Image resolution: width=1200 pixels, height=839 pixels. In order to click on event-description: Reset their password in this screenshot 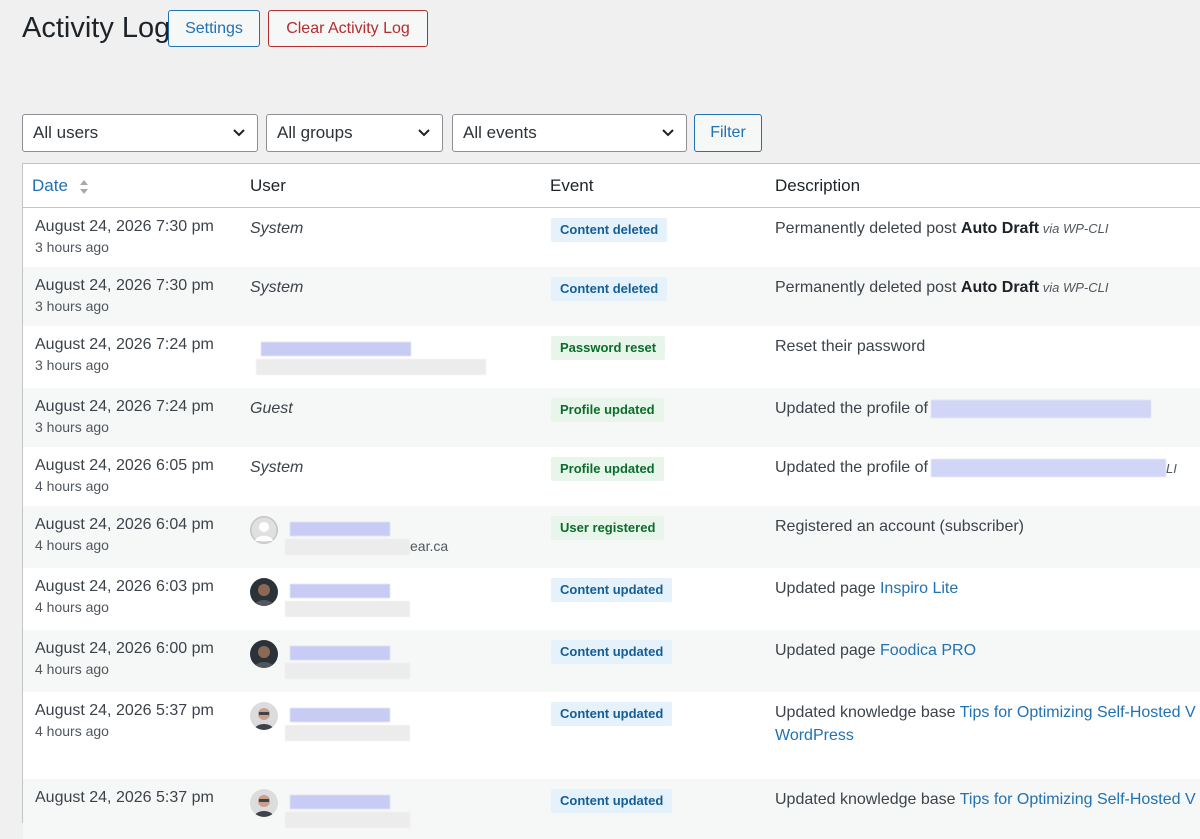, I will do `click(850, 347)`.